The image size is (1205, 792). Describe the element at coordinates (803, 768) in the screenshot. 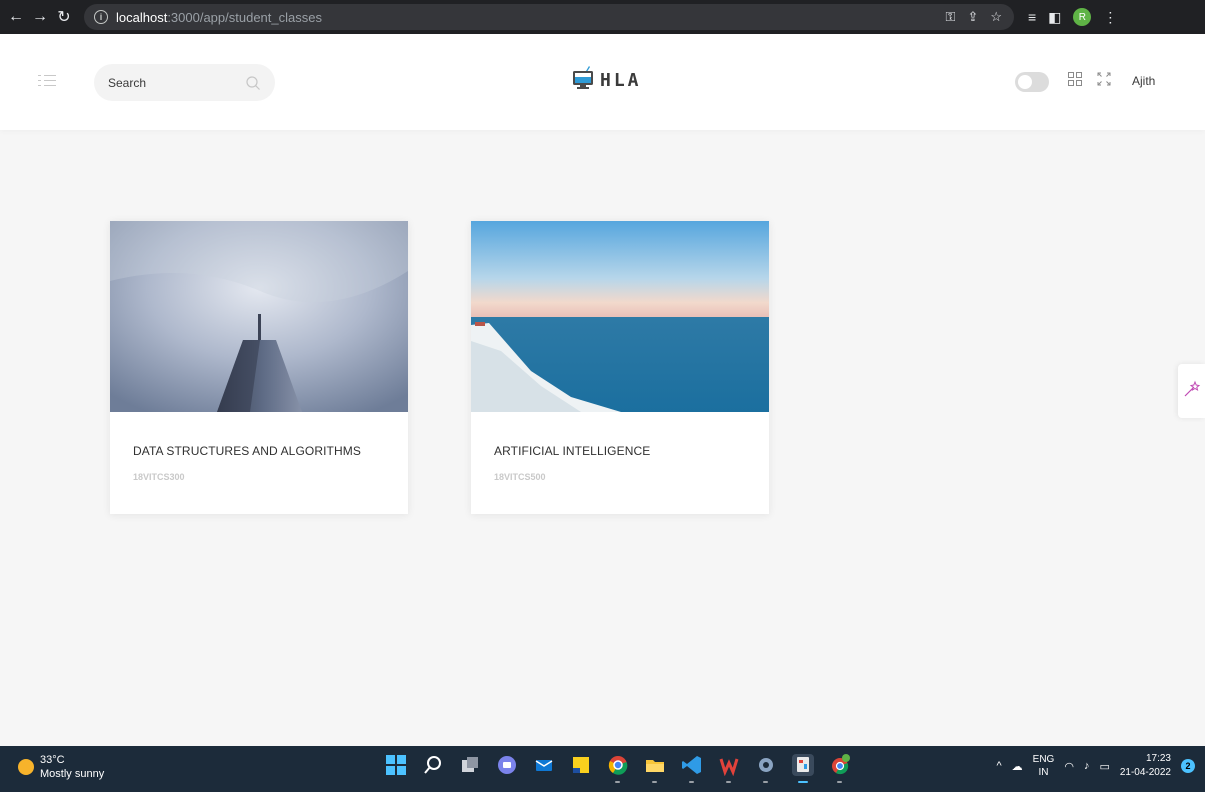

I see `snipping-tool-icon` at that location.